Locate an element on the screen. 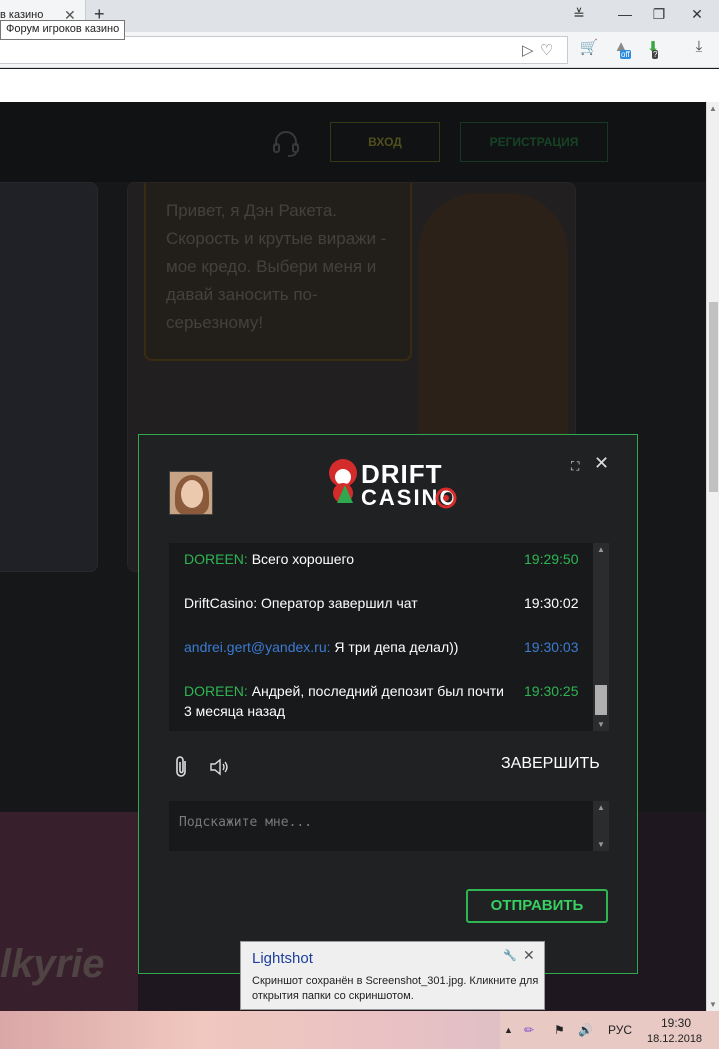 This screenshot has width=719, height=1049. unknown-badge: ? is located at coordinates (655, 54).